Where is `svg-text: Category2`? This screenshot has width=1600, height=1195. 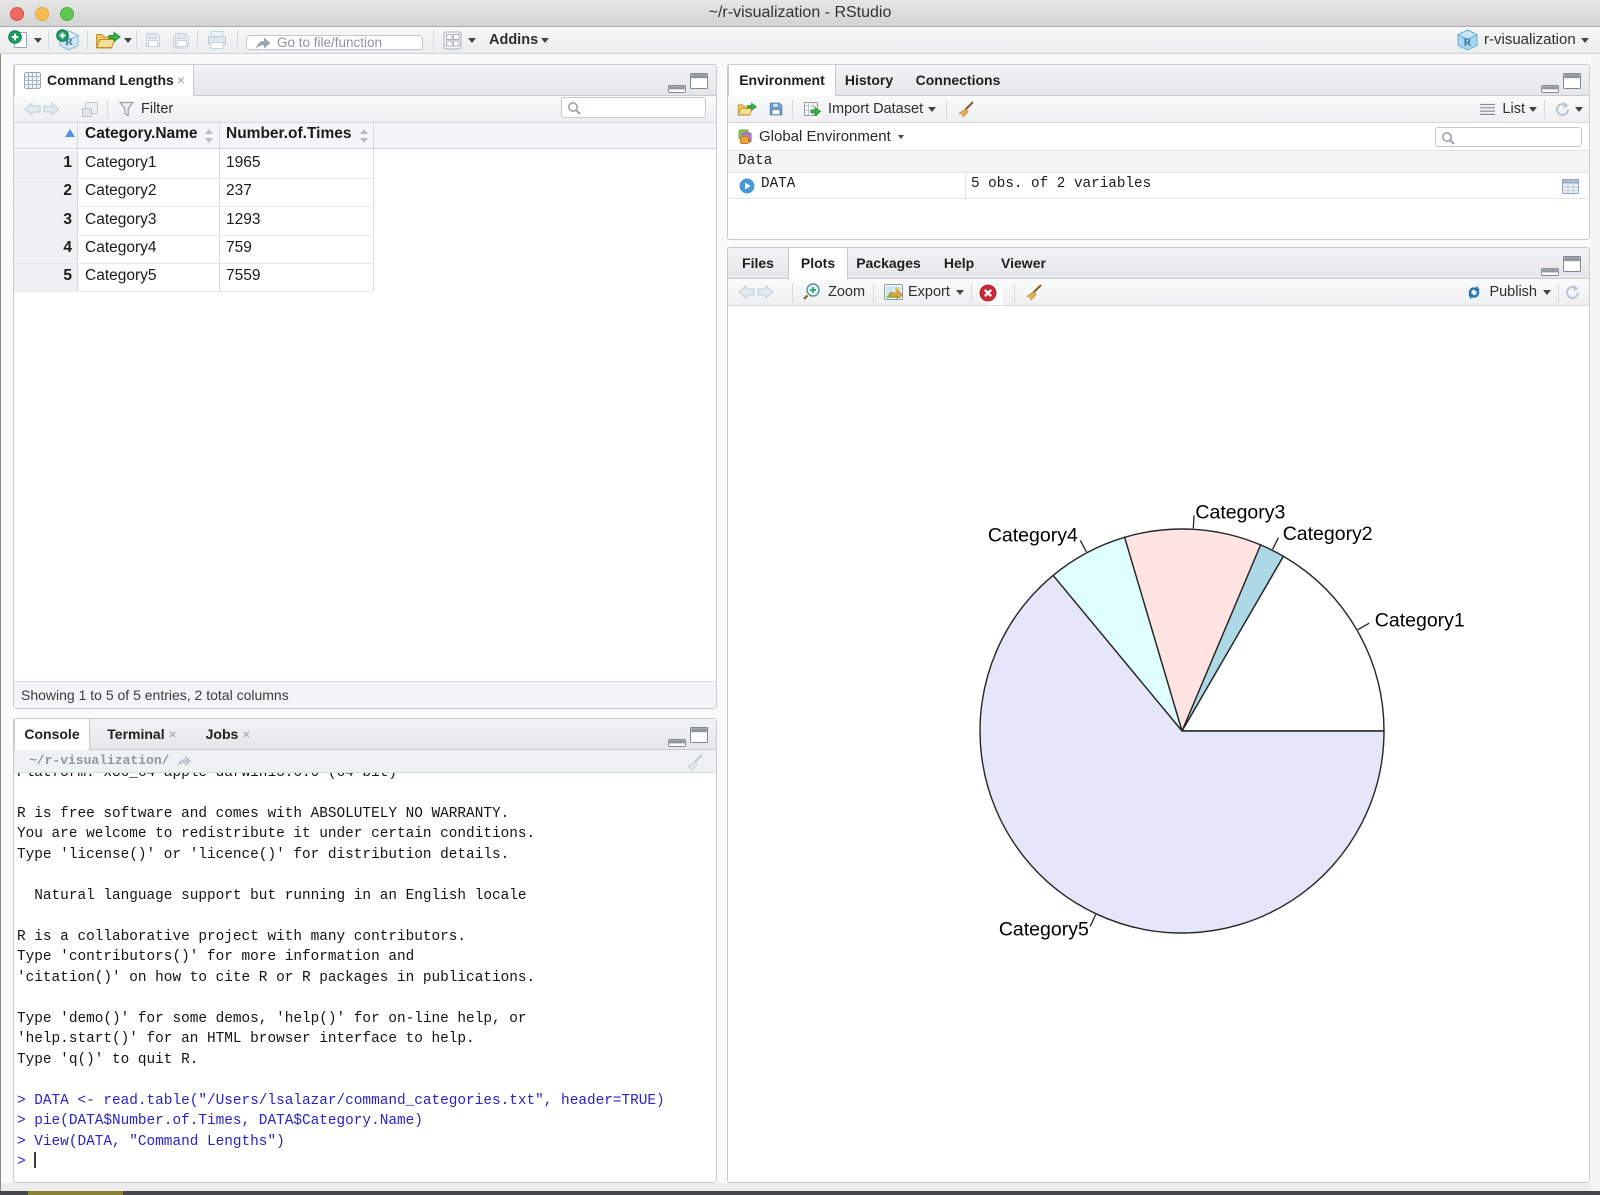 svg-text: Category2 is located at coordinates (1328, 534).